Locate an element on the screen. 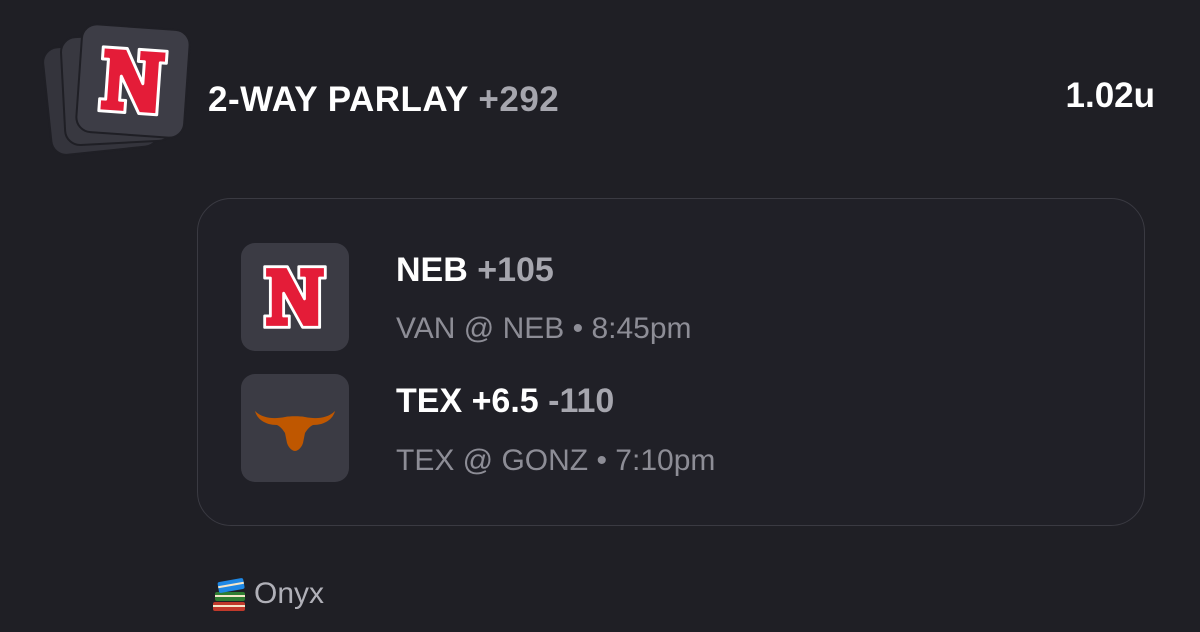 This screenshot has height=632, width=1200. leg-1-matchup: VAN @ NEB • 8:45pm is located at coordinates (544, 328).